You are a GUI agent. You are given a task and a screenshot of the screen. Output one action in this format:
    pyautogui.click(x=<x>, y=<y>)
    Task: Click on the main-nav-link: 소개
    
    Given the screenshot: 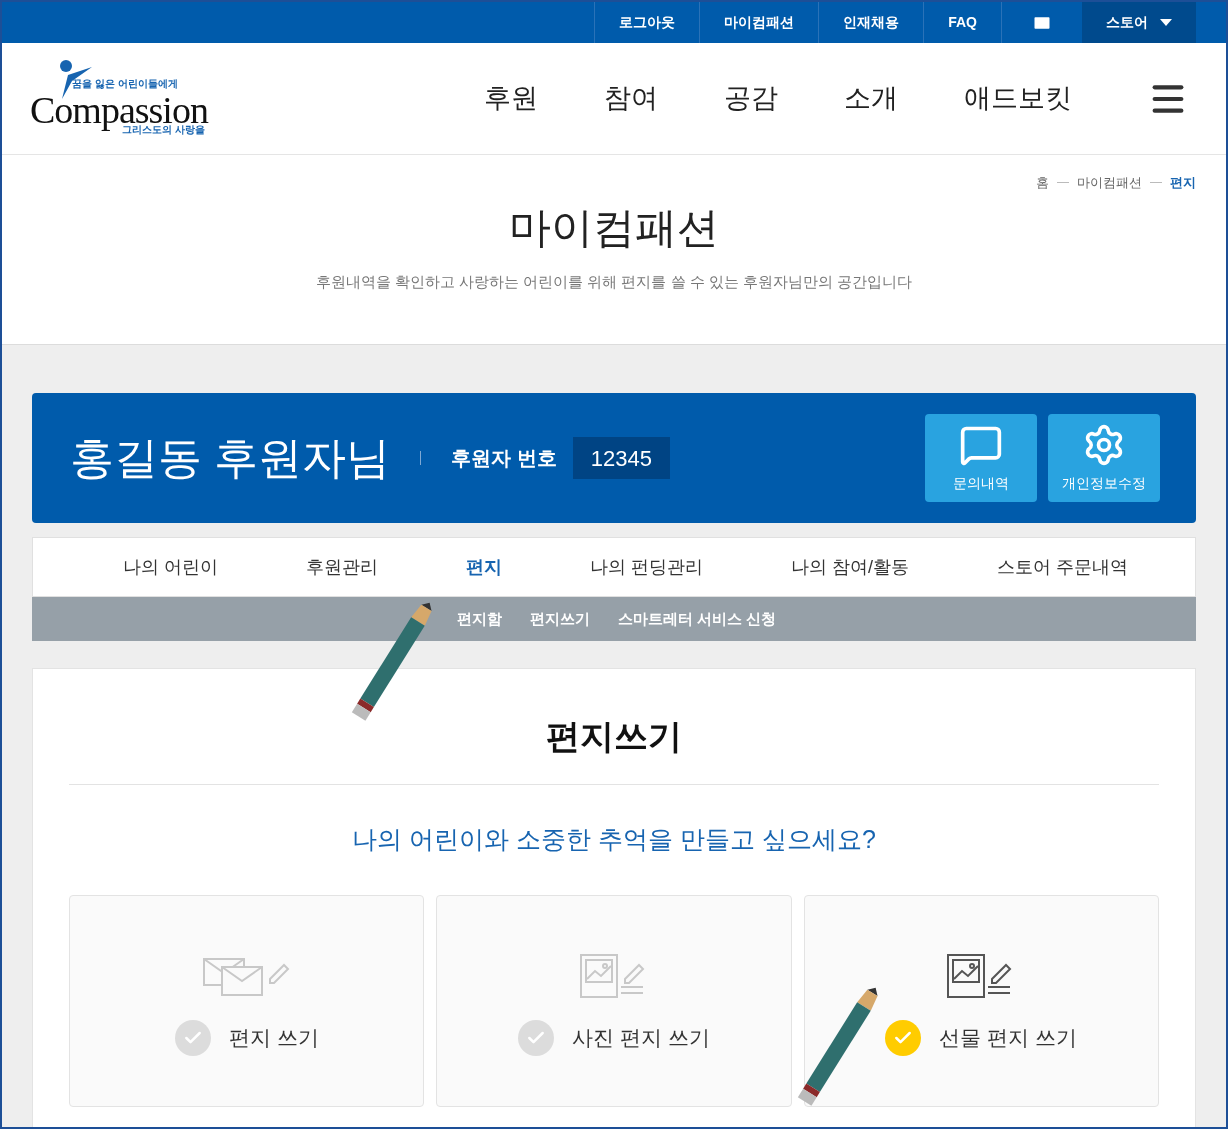 What is the action you would take?
    pyautogui.click(x=871, y=98)
    